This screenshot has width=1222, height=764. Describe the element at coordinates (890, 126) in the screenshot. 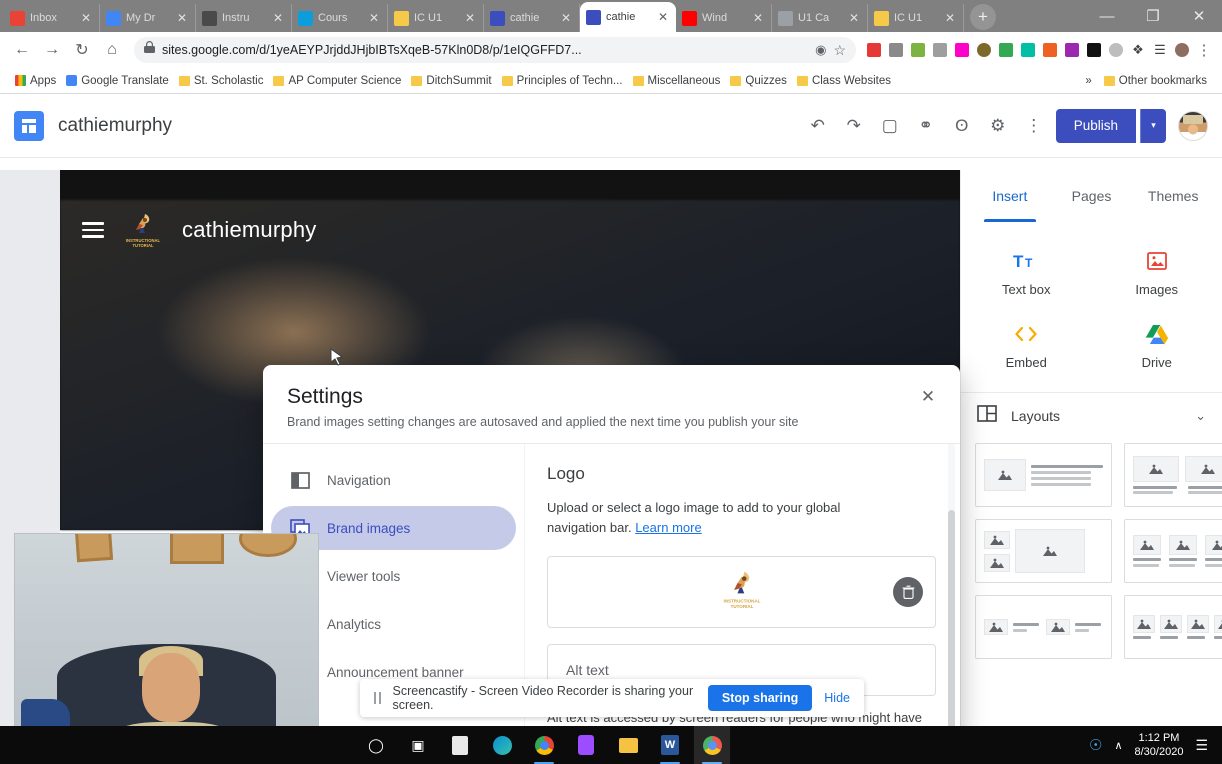

I see `preview-icon: ▢` at that location.